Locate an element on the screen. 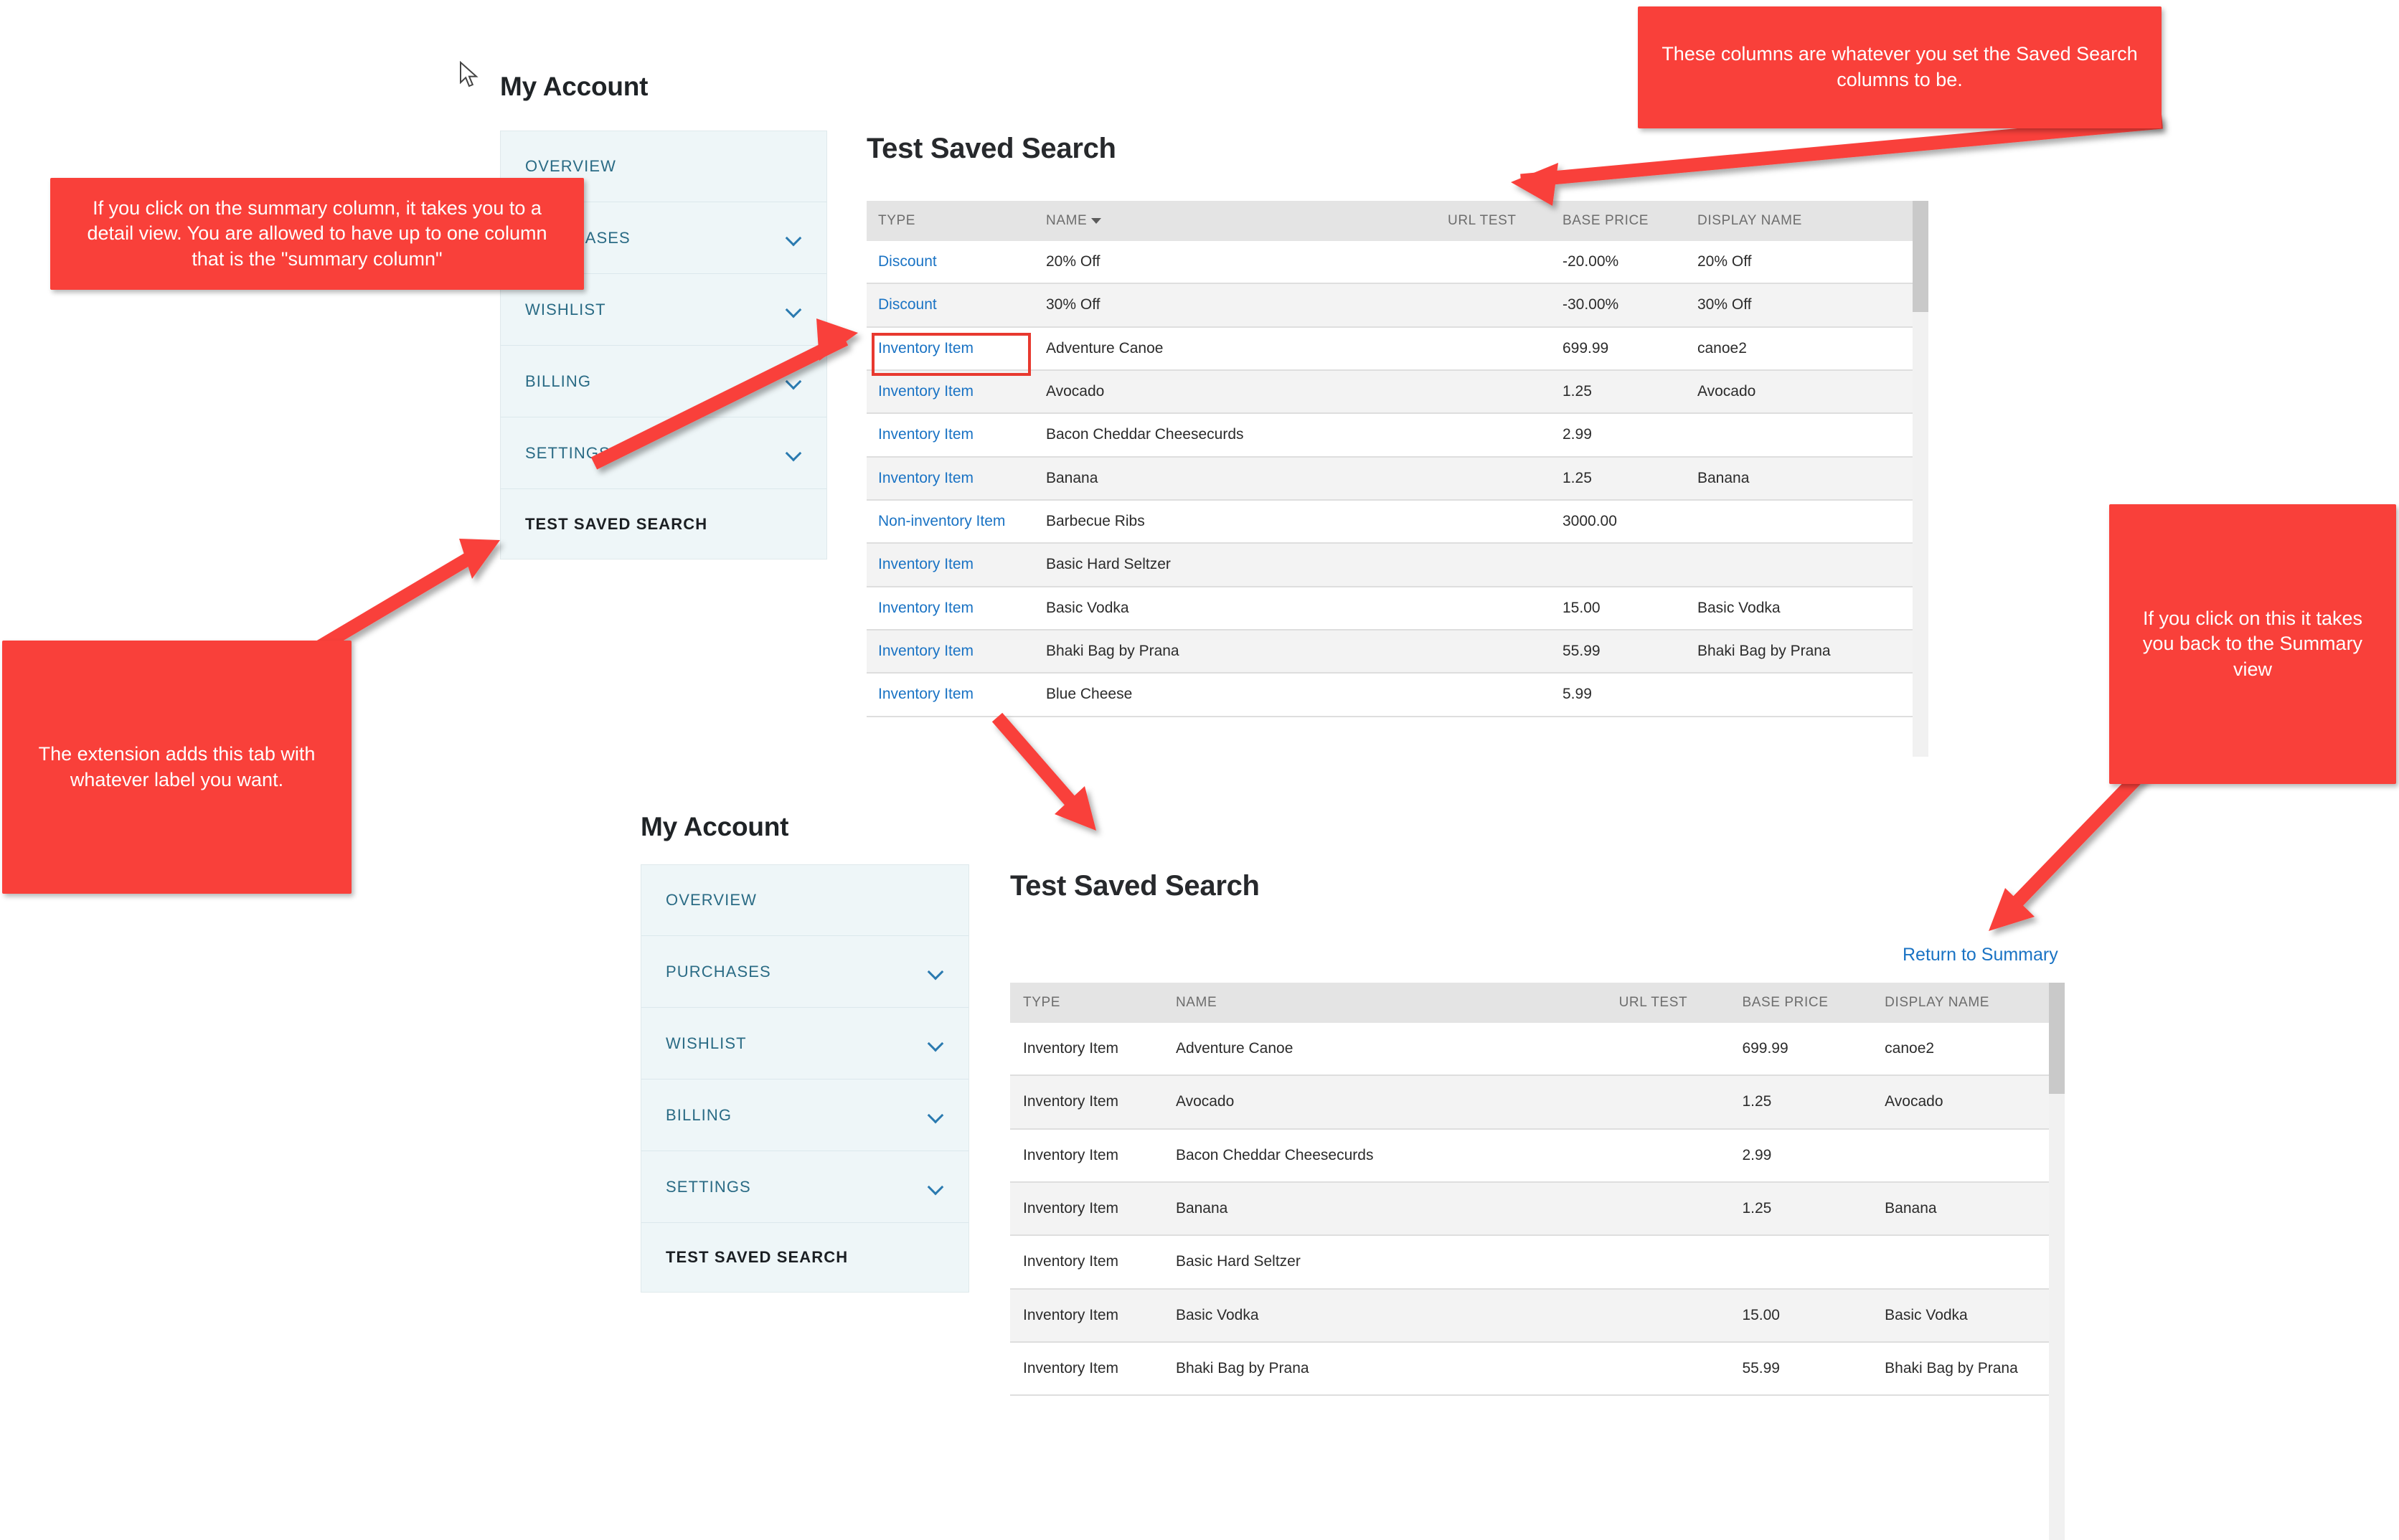 This screenshot has height=1540, width=2399. cell-name: Banana is located at coordinates (1201, 1208).